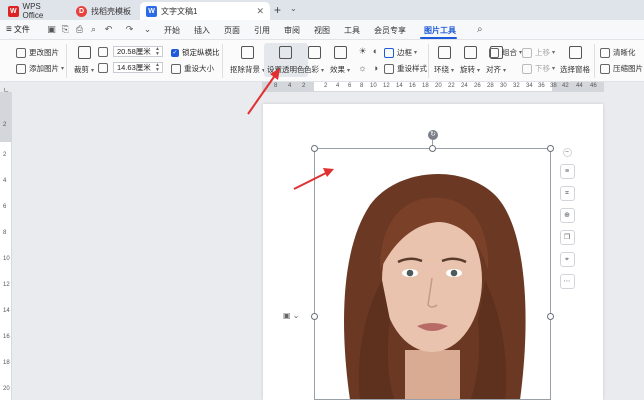 The height and width of the screenshot is (400, 644). I want to click on file-menu: ≡ 文件, so click(18, 29).